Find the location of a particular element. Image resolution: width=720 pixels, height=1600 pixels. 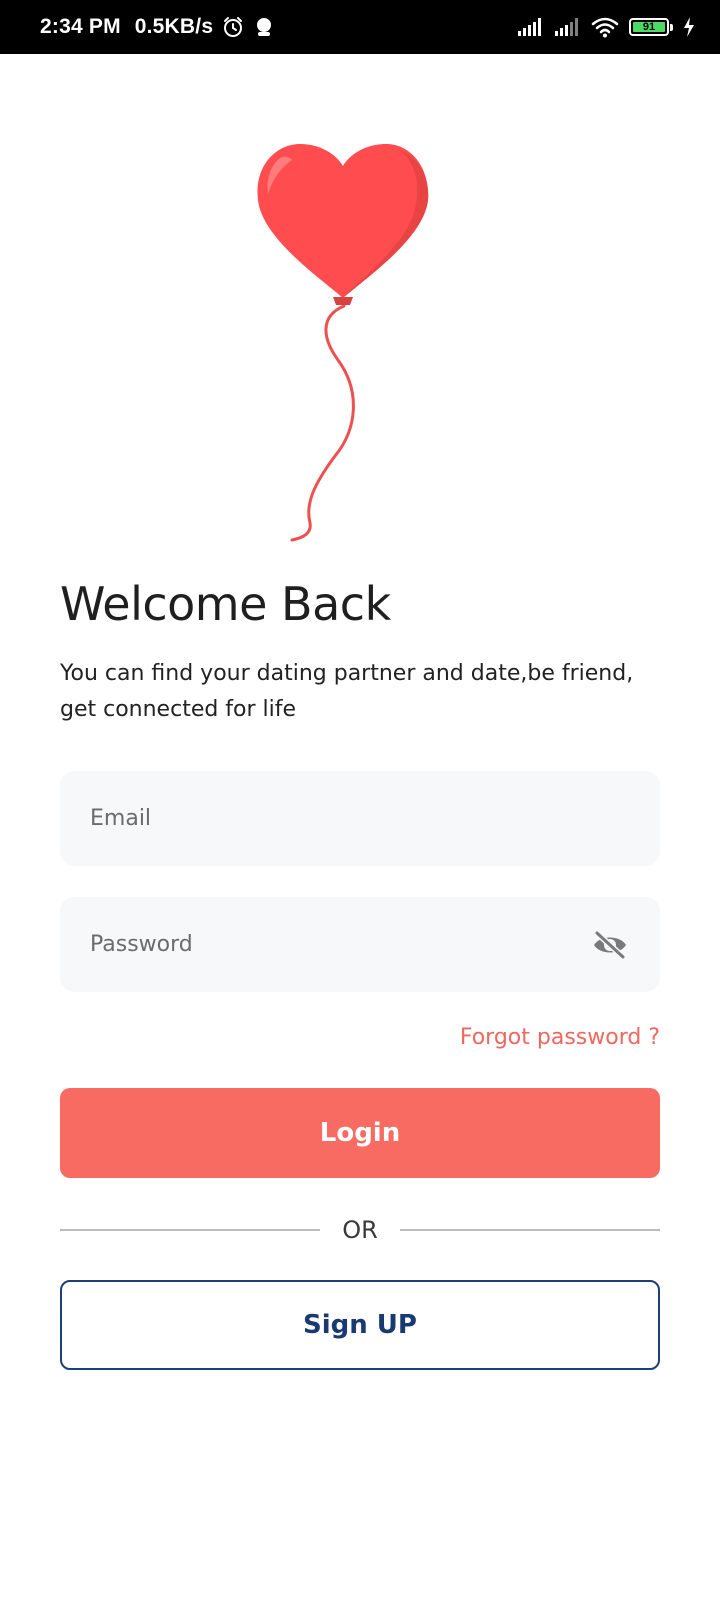

or-divider: OR is located at coordinates (360, 1230).